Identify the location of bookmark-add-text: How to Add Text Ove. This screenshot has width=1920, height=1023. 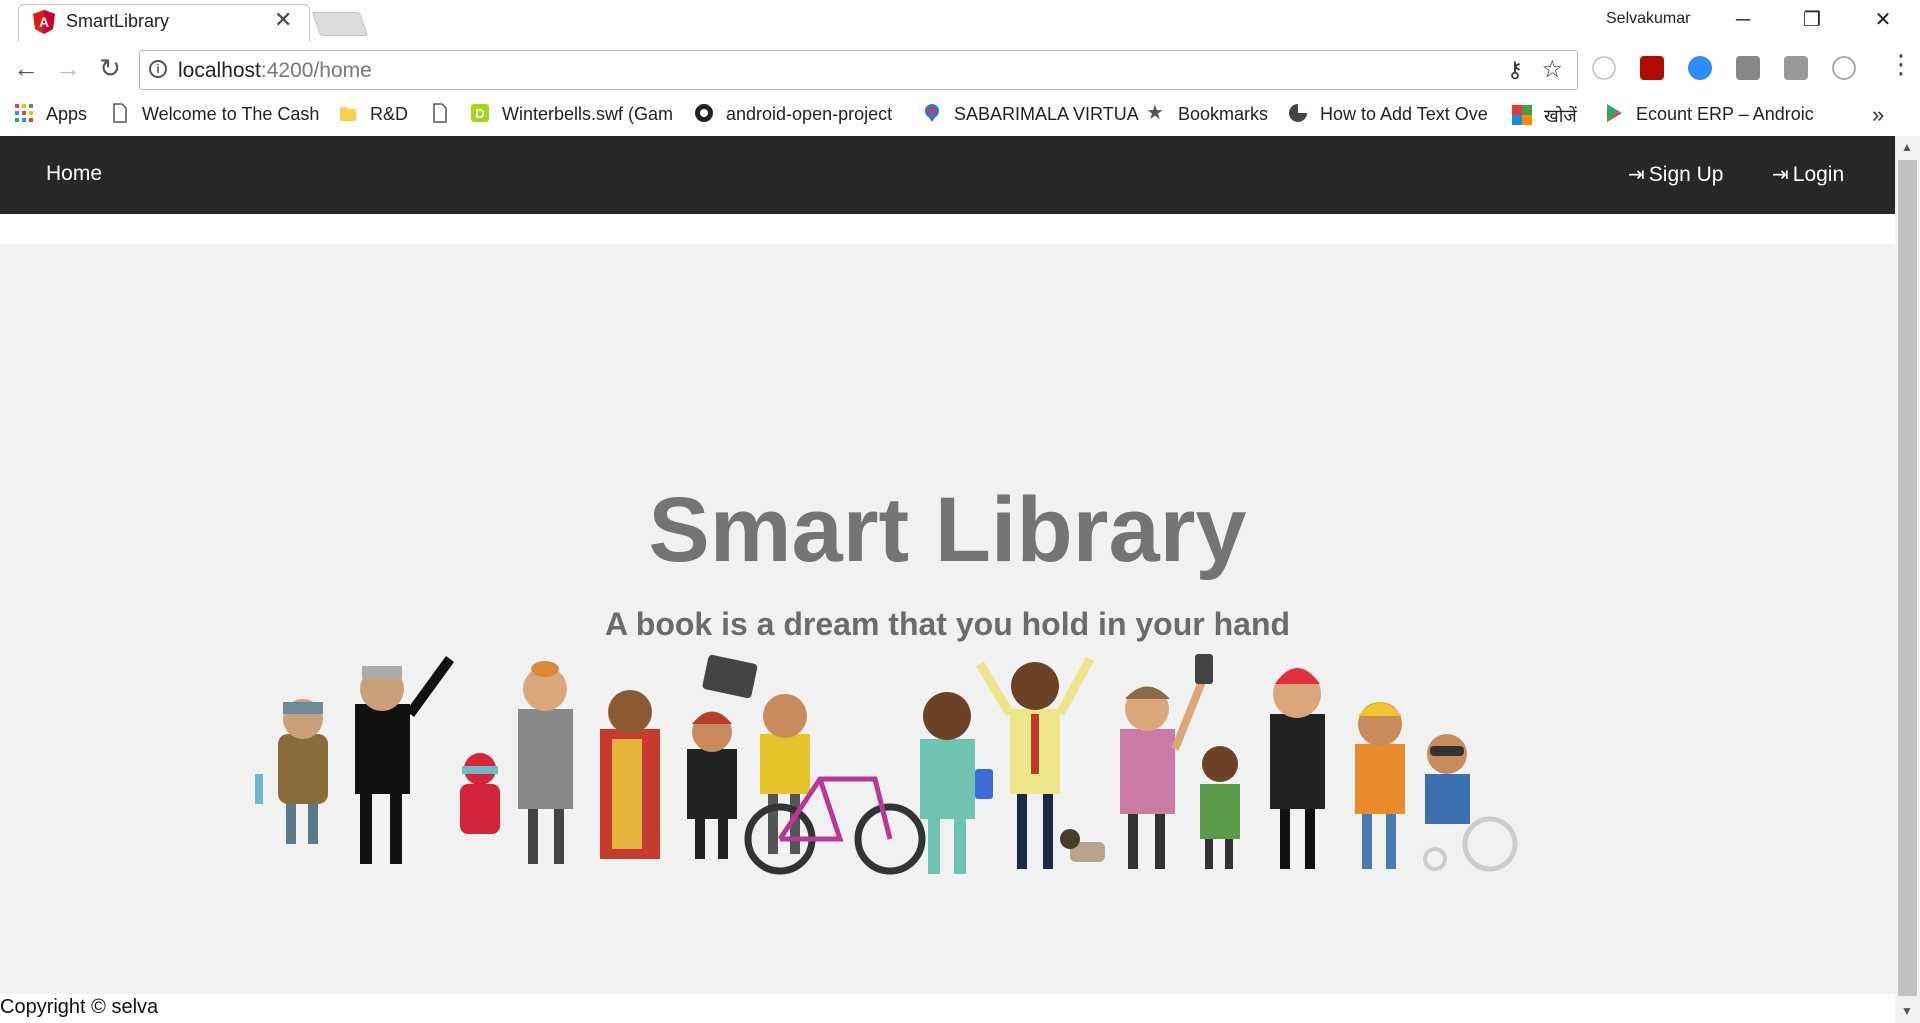
(1388, 117).